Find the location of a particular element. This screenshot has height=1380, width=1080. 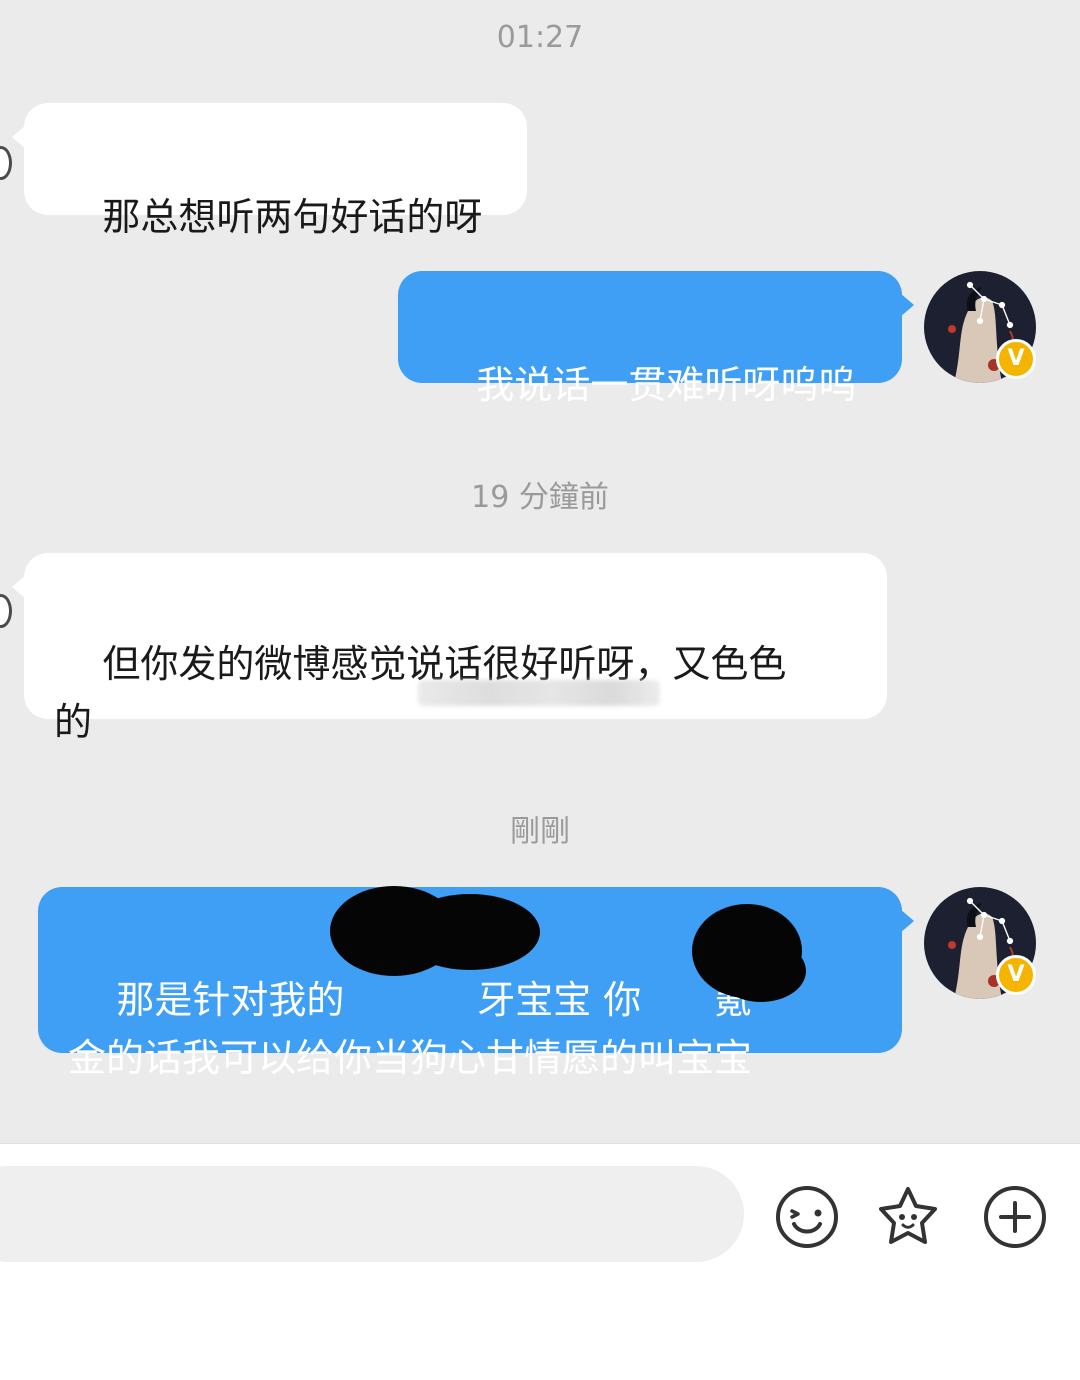

message-text: 我说话一贯难听呀呜呜 is located at coordinates (666, 385).